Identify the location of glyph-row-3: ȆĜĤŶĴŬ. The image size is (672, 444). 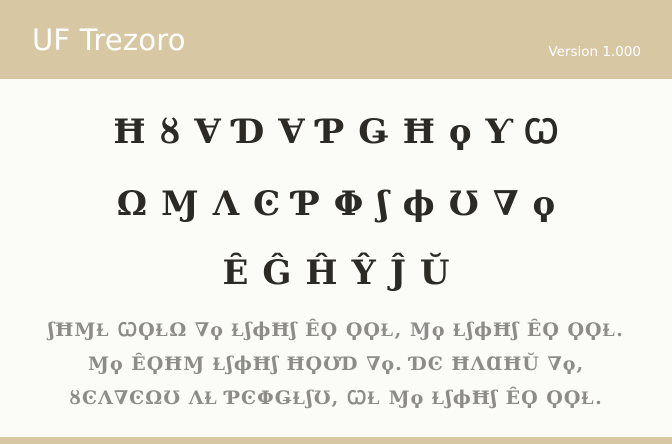
(336, 273).